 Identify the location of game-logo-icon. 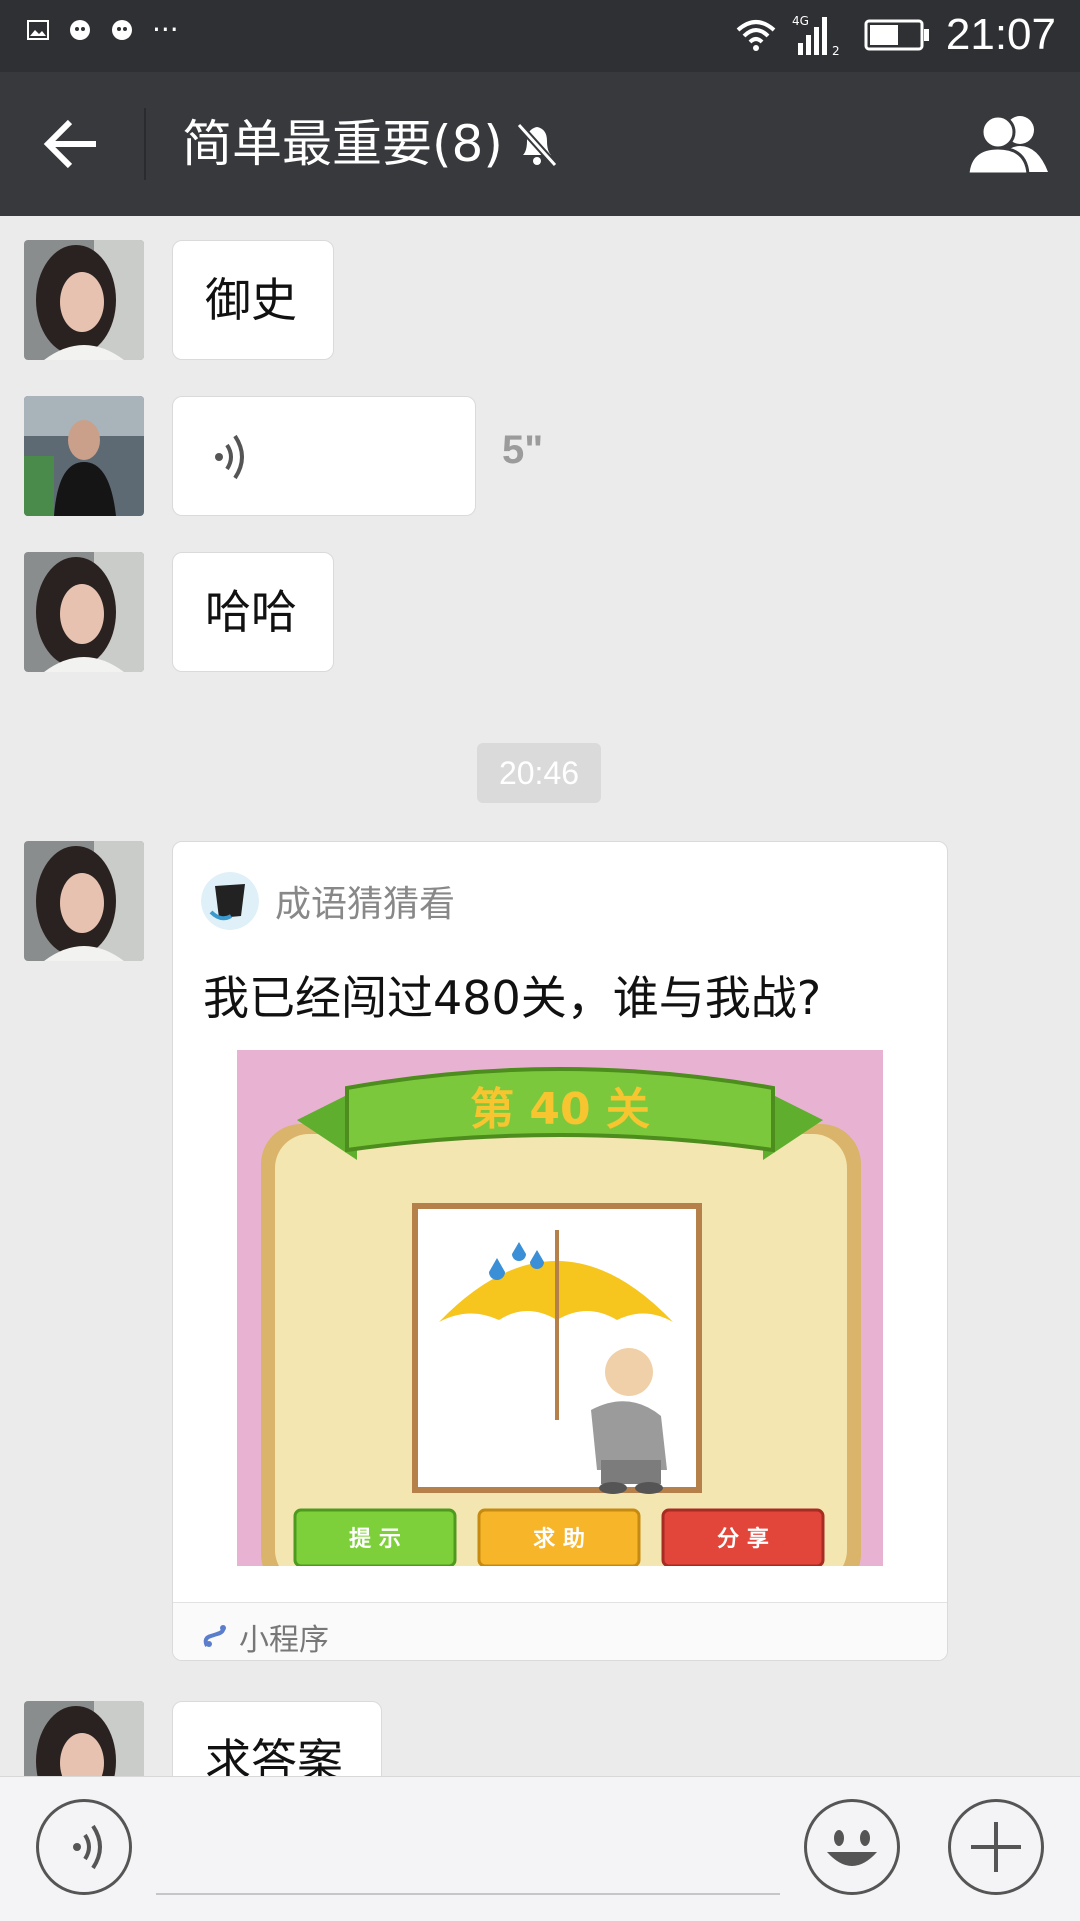
(230, 901).